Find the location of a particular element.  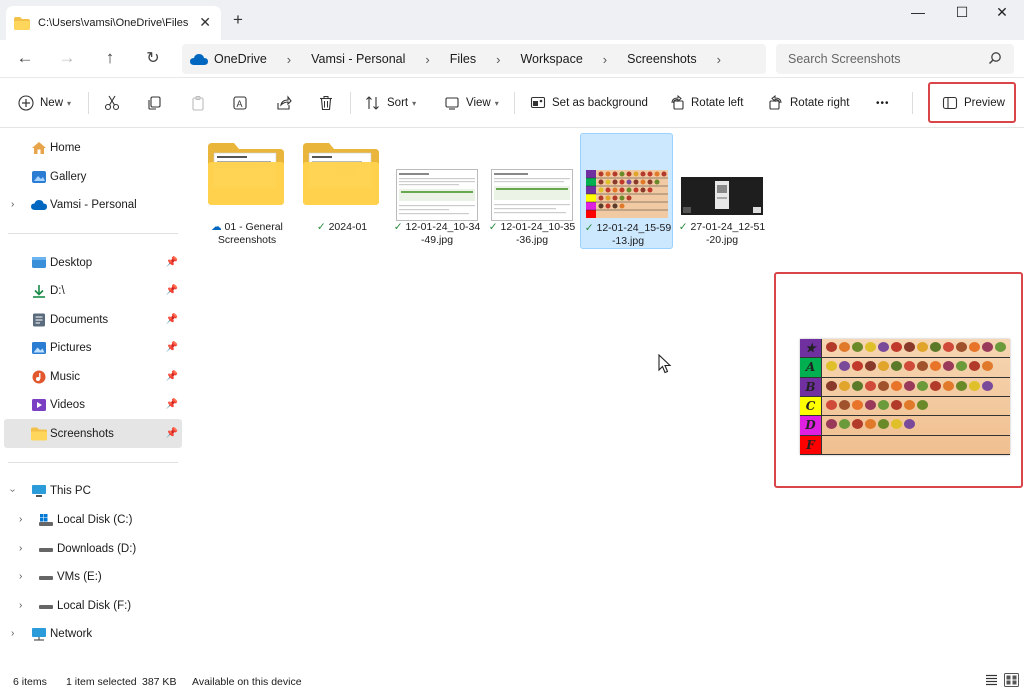

sidebar-item-desktop: Desktop 📌 is located at coordinates (93, 262).